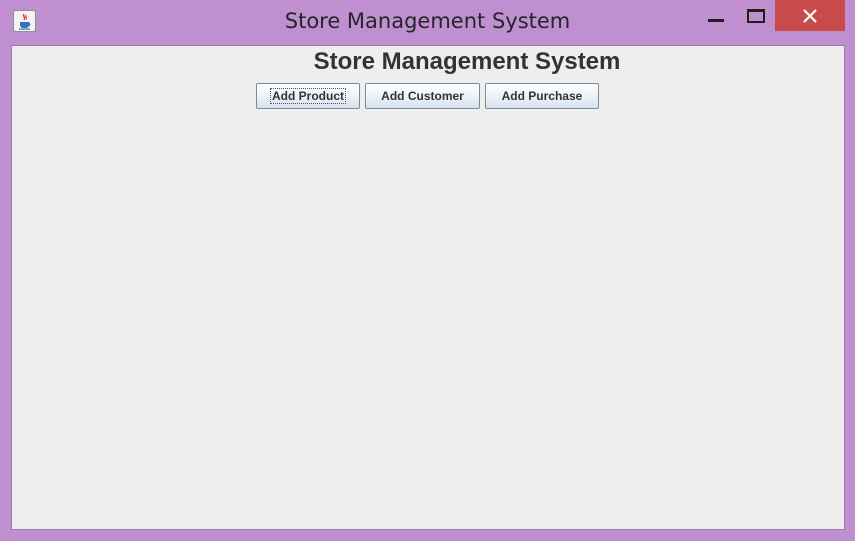 This screenshot has width=855, height=541. Describe the element at coordinates (716, 20) in the screenshot. I see `minimize-icon` at that location.